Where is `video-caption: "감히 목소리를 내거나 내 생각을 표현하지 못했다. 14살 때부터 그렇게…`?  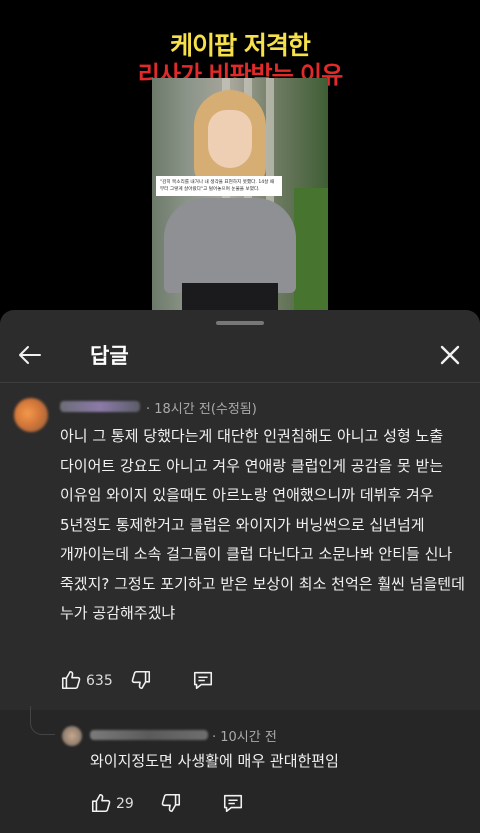
video-caption: "감히 목소리를 내거나 내 생각을 표현하지 못했다. 14살 때부터 그렇게… is located at coordinates (219, 186).